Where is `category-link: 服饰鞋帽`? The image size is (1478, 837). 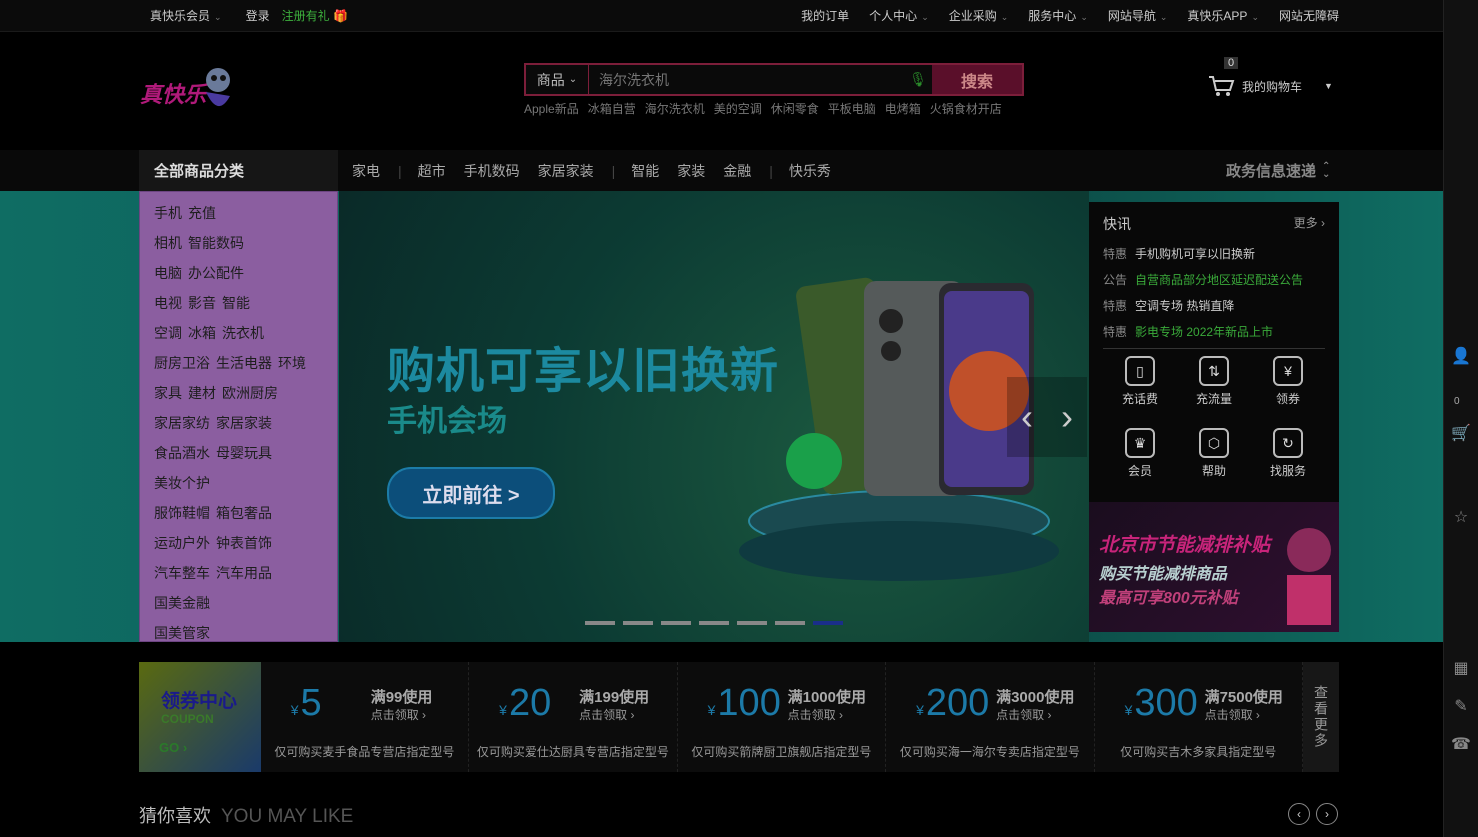
category-link: 服饰鞋帽 is located at coordinates (182, 513).